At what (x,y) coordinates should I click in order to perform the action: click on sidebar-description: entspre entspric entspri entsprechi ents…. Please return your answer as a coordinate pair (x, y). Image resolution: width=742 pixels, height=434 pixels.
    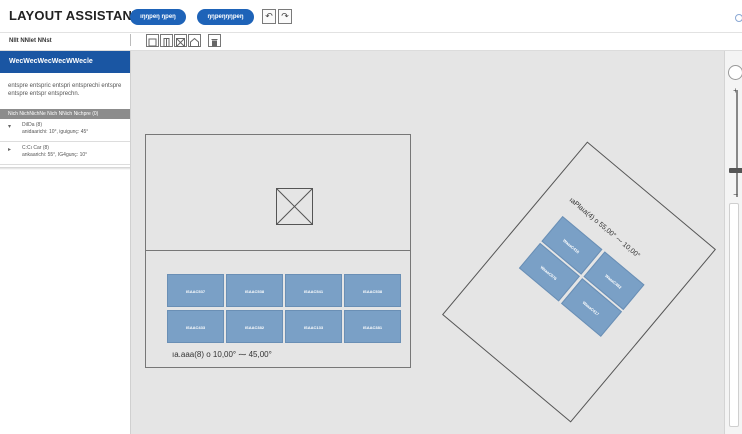
    Looking at the image, I should click on (65, 90).